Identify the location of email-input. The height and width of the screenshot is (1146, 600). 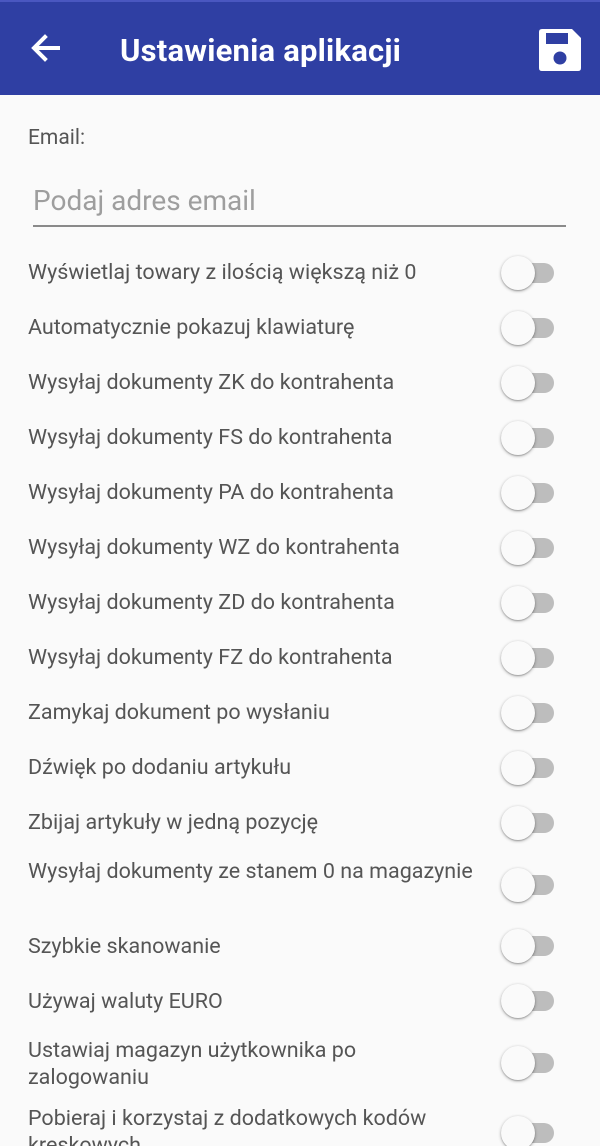
(299, 201).